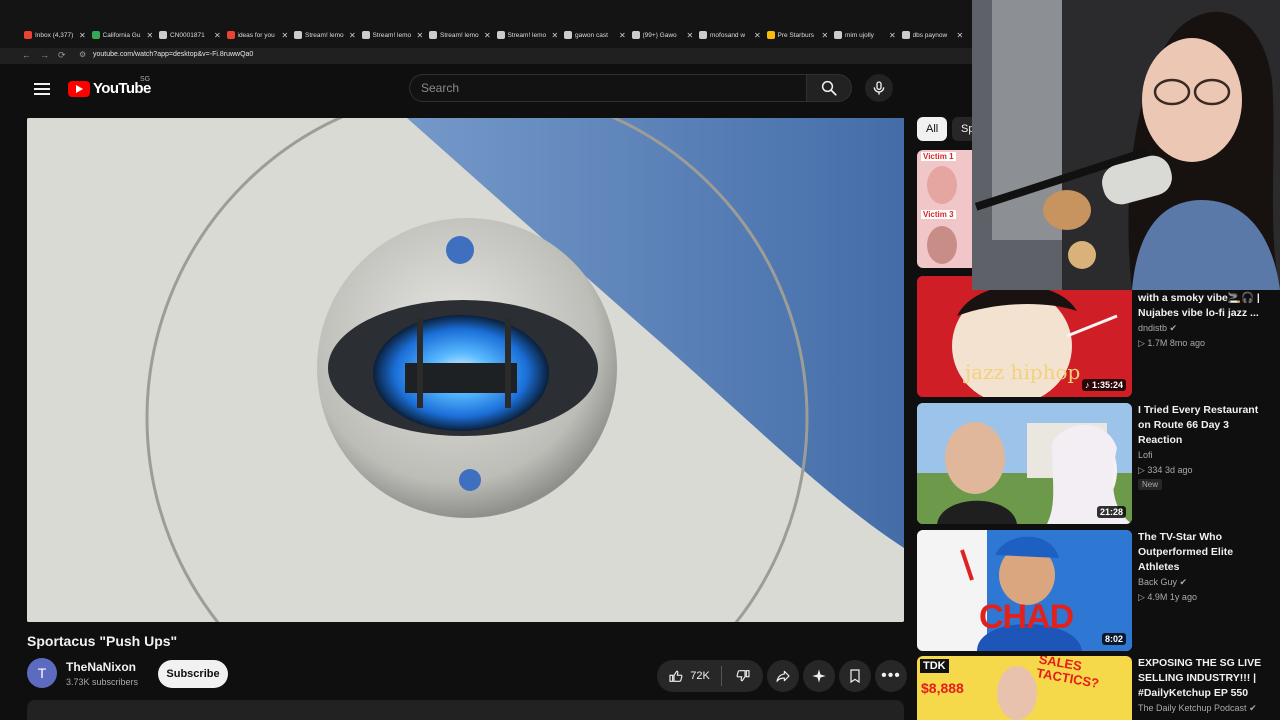 The image size is (1280, 720). I want to click on tab-label: Pre Starburs, so click(796, 35).